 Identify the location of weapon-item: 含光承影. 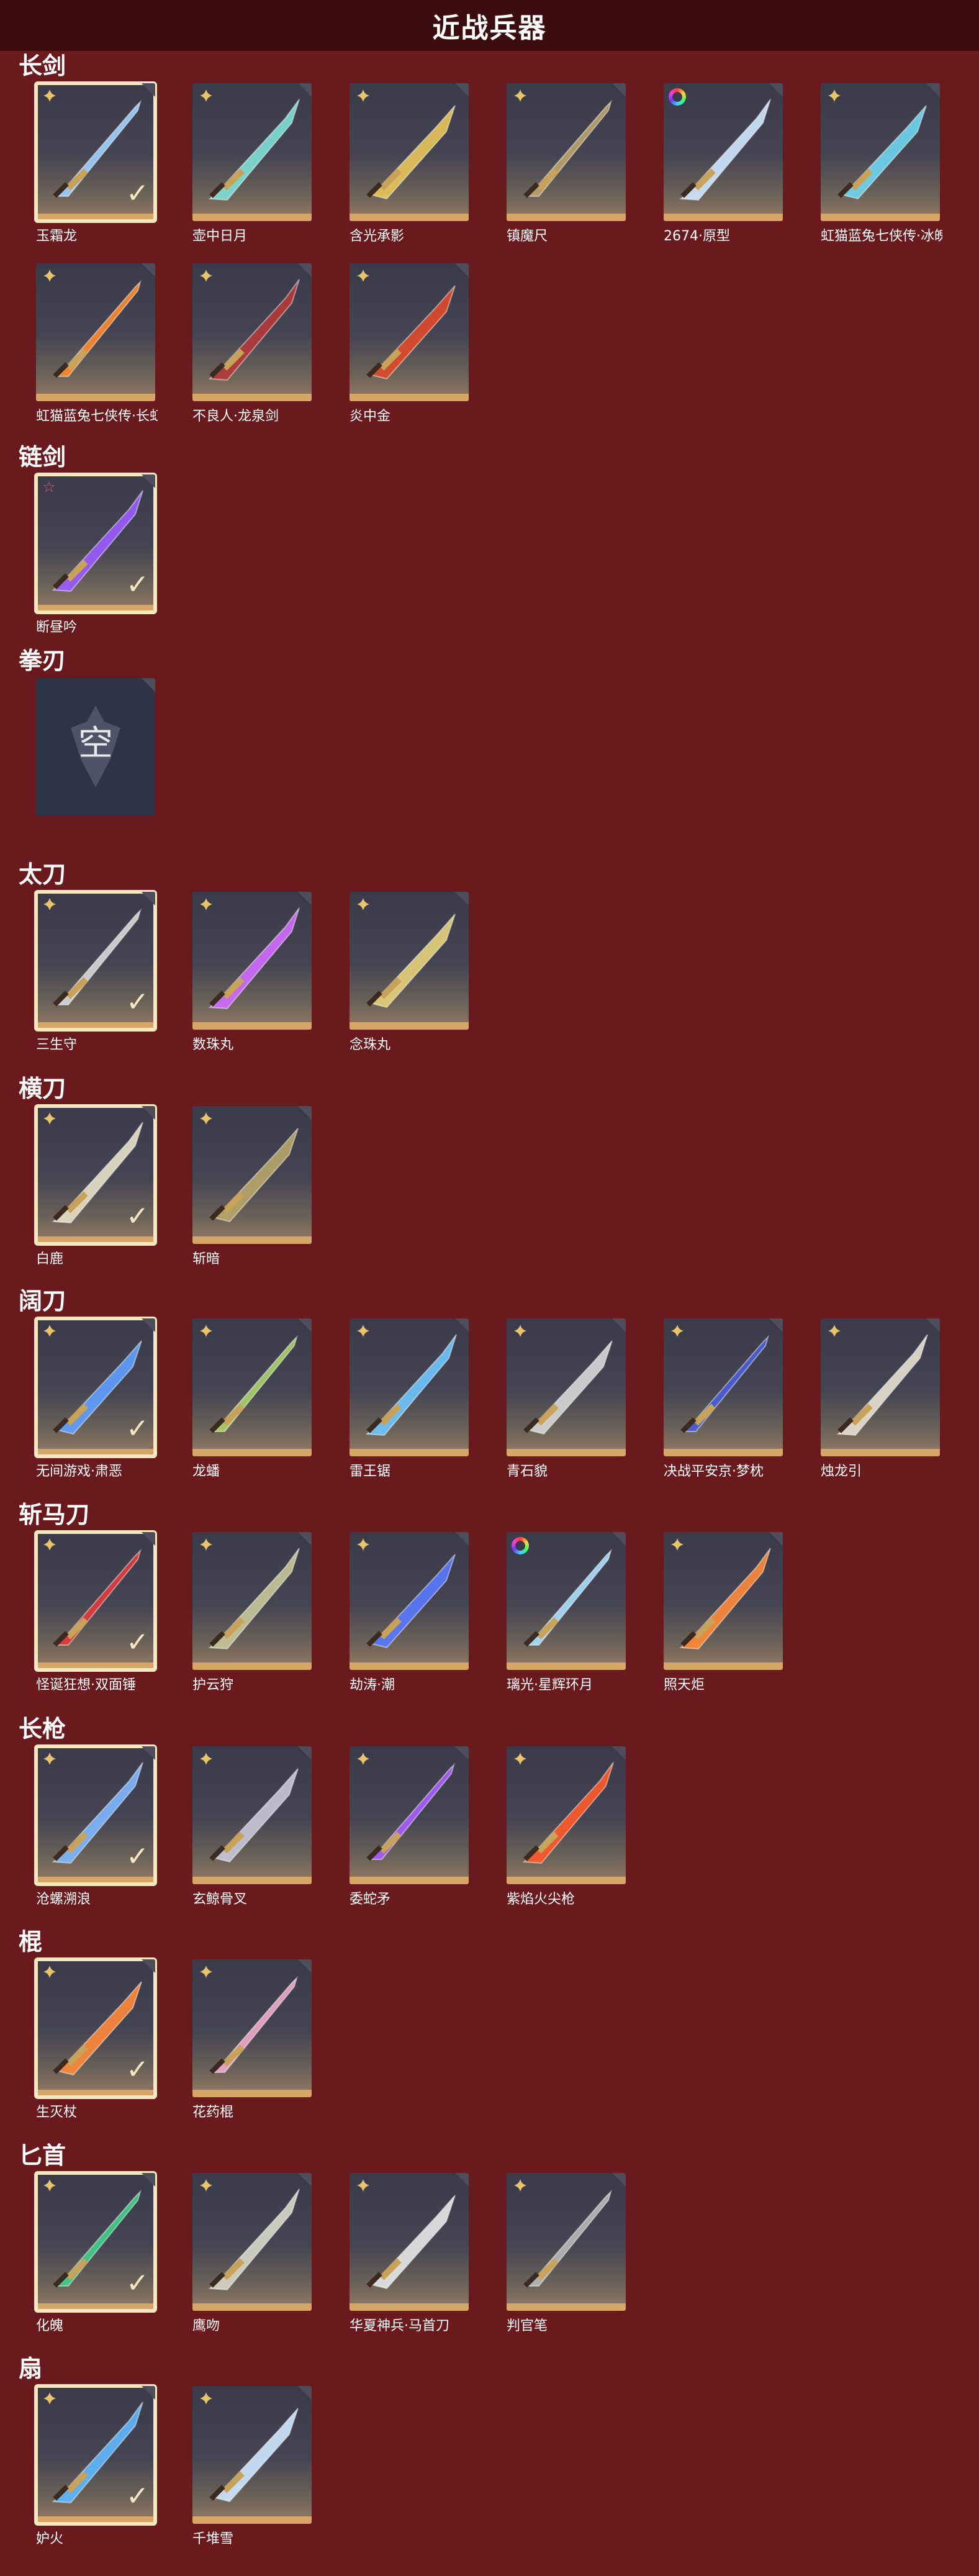
(411, 164).